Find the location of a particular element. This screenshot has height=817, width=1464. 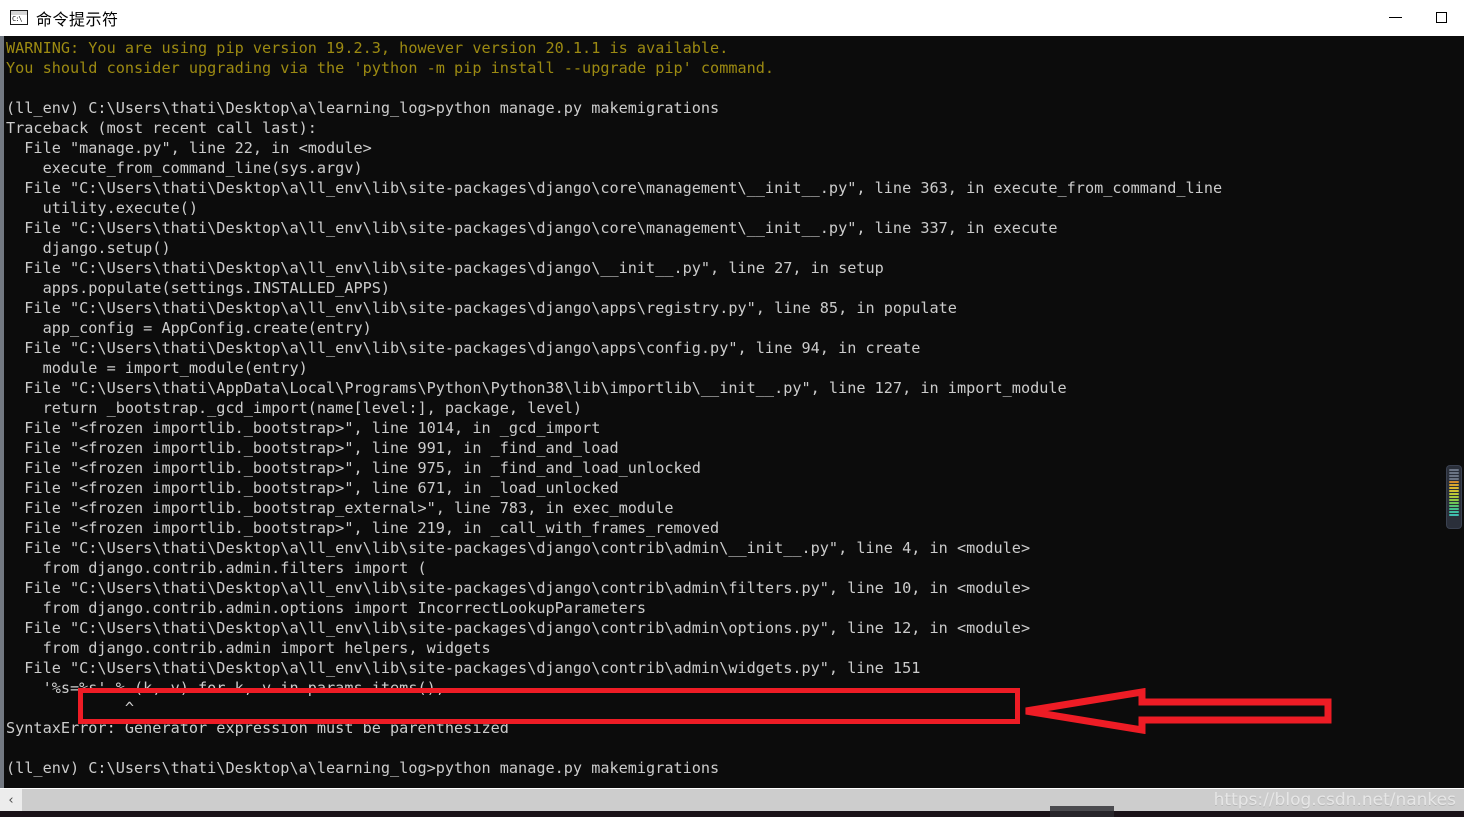

horizontal-scrollbar: ‹ is located at coordinates (732, 800).